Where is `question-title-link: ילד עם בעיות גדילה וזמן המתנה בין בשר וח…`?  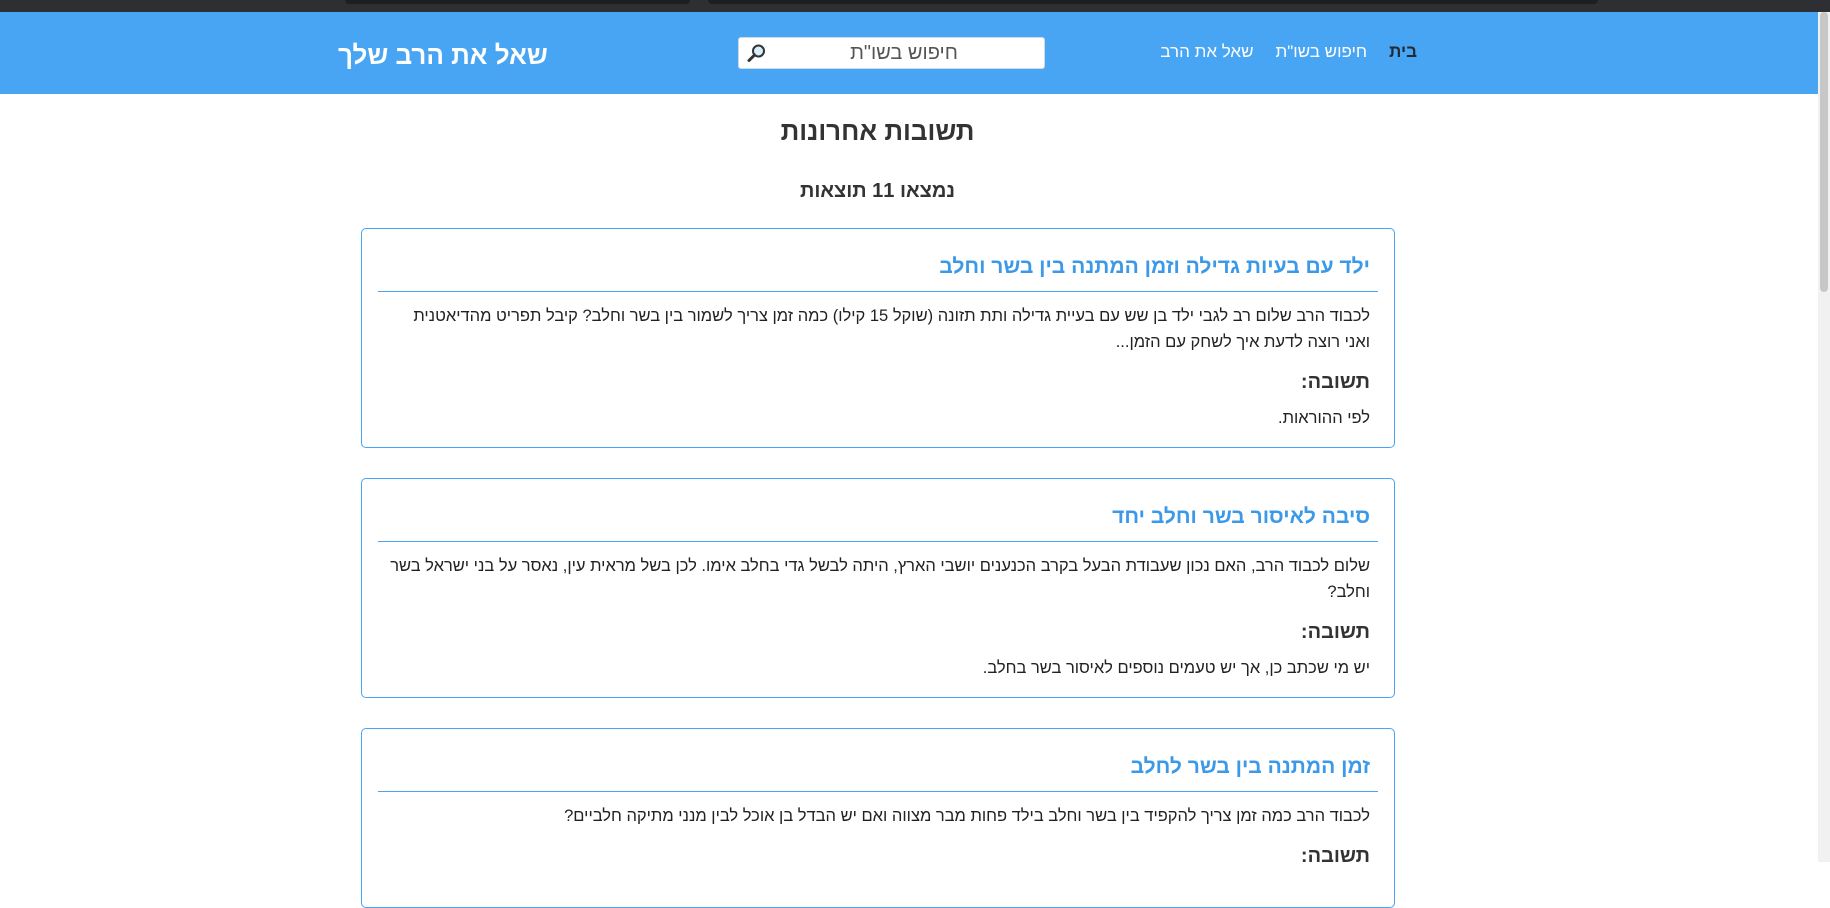 question-title-link: ילד עם בעיות גדילה וזמן המתנה בין בשר וח… is located at coordinates (1154, 267).